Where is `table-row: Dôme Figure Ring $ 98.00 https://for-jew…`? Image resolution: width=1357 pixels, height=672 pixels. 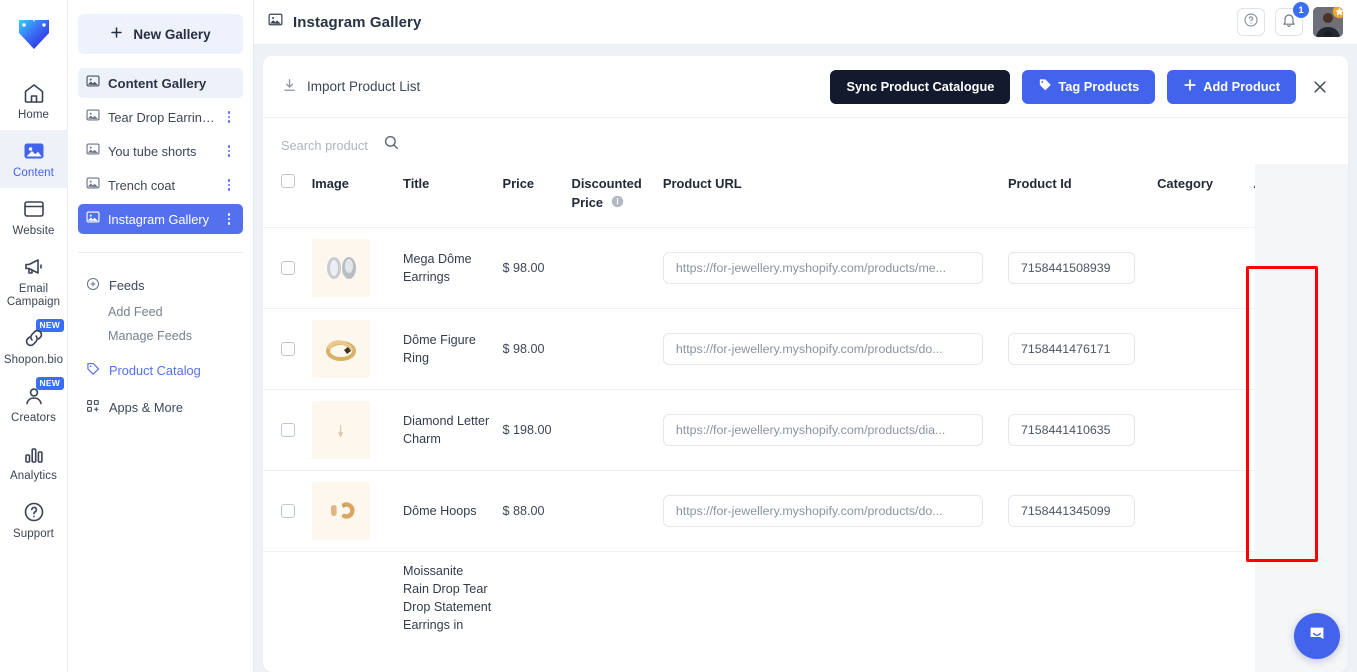 table-row: Dôme Figure Ring $ 98.00 https://for-jew… is located at coordinates (805, 349).